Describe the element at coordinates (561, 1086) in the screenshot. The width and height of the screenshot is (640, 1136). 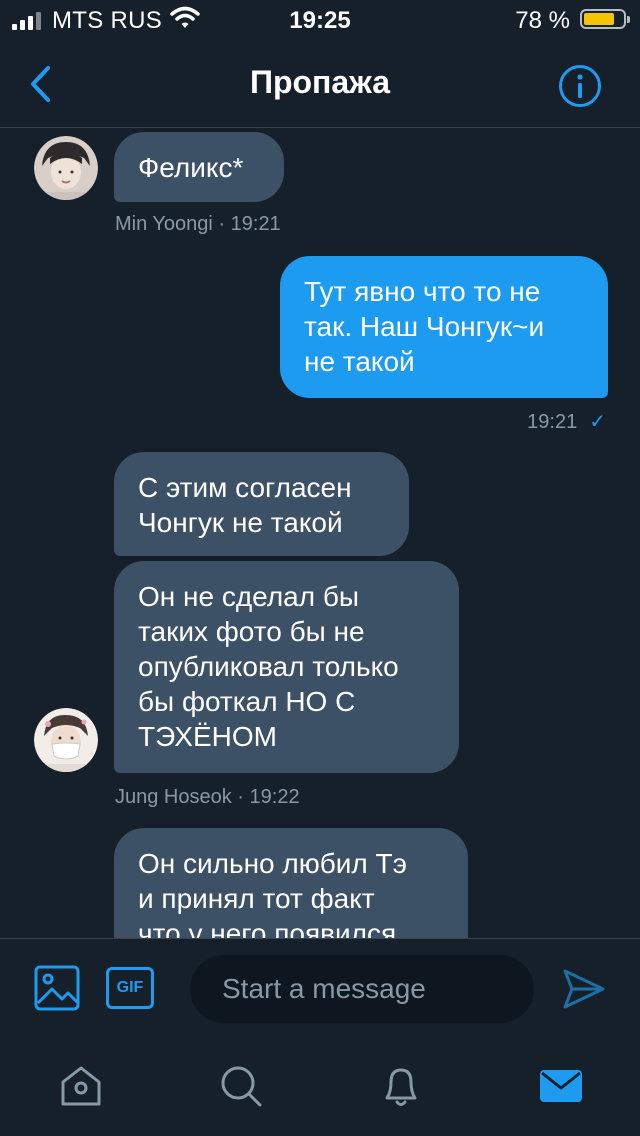
I see `messages-icon` at that location.